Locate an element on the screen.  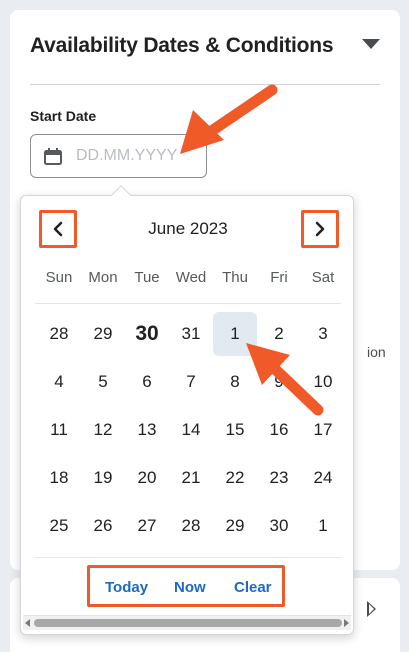
calendar-day: 14 is located at coordinates (191, 430).